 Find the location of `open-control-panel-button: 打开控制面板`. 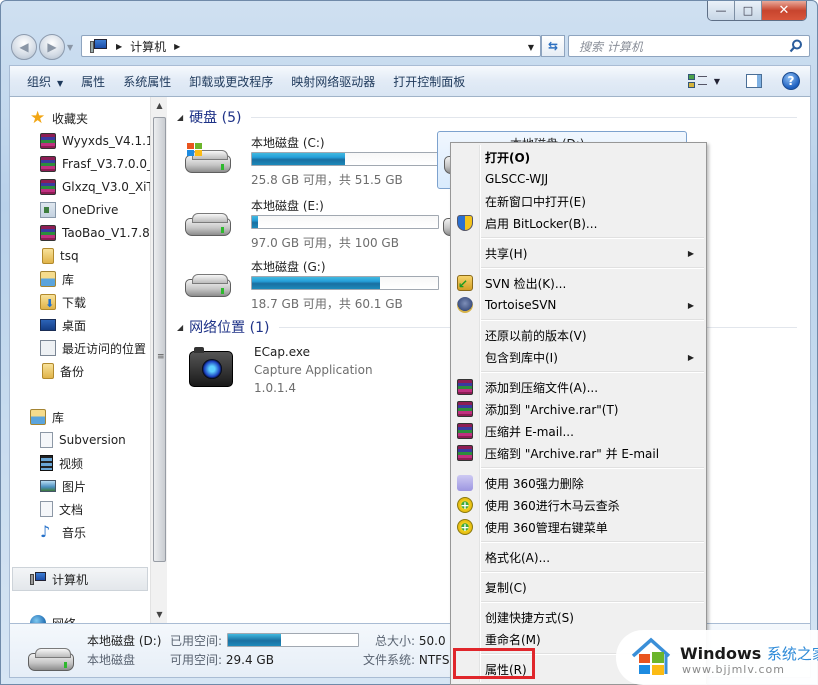

open-control-panel-button: 打开控制面板 is located at coordinates (429, 81).